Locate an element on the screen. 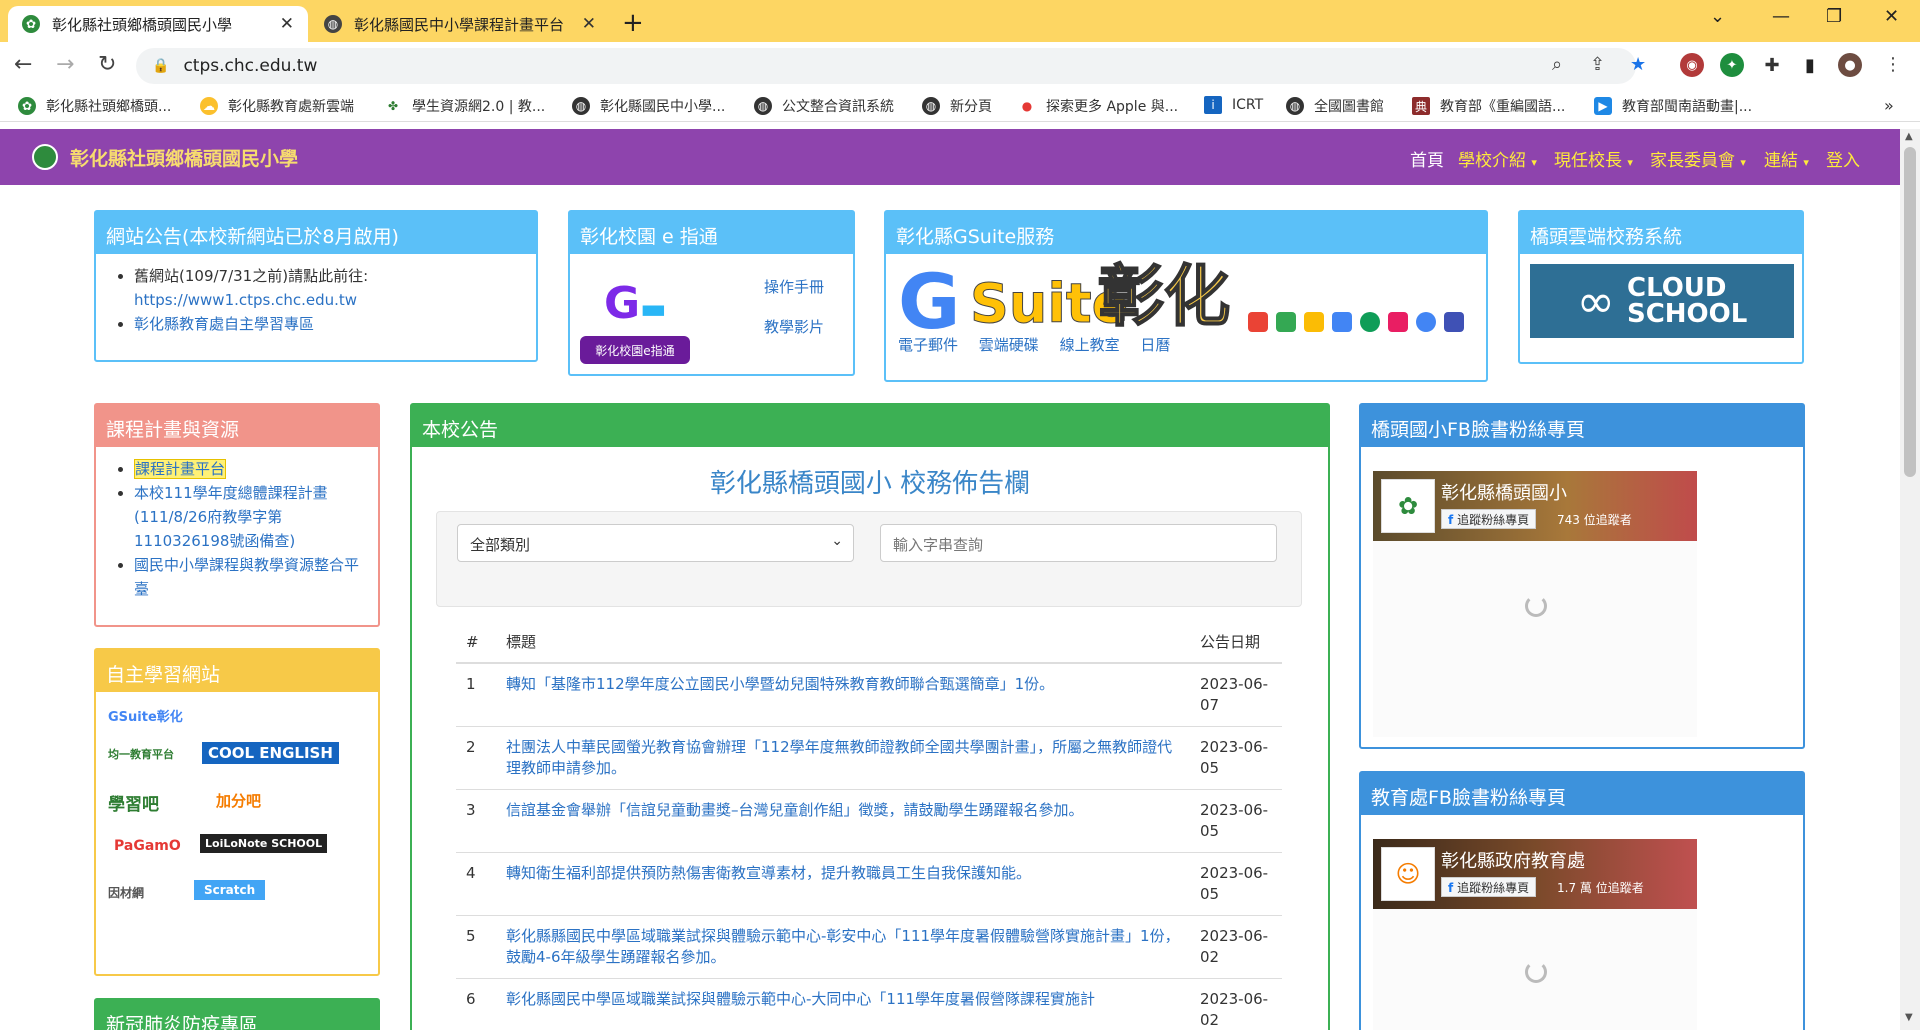 The width and height of the screenshot is (1920, 1030). profile-avatar-icon: ● is located at coordinates (1850, 65).